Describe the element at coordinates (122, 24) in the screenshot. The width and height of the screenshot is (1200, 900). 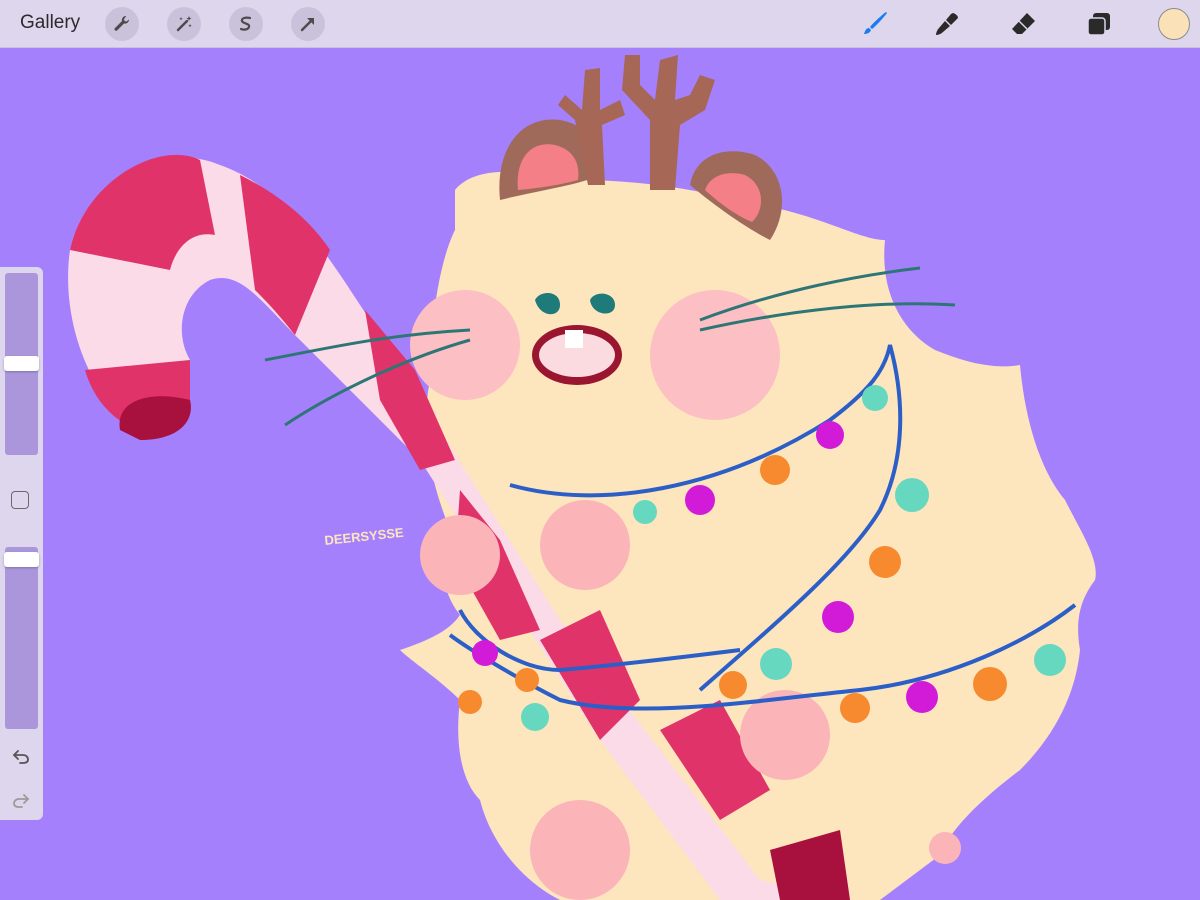
I see `wrench-icon` at that location.